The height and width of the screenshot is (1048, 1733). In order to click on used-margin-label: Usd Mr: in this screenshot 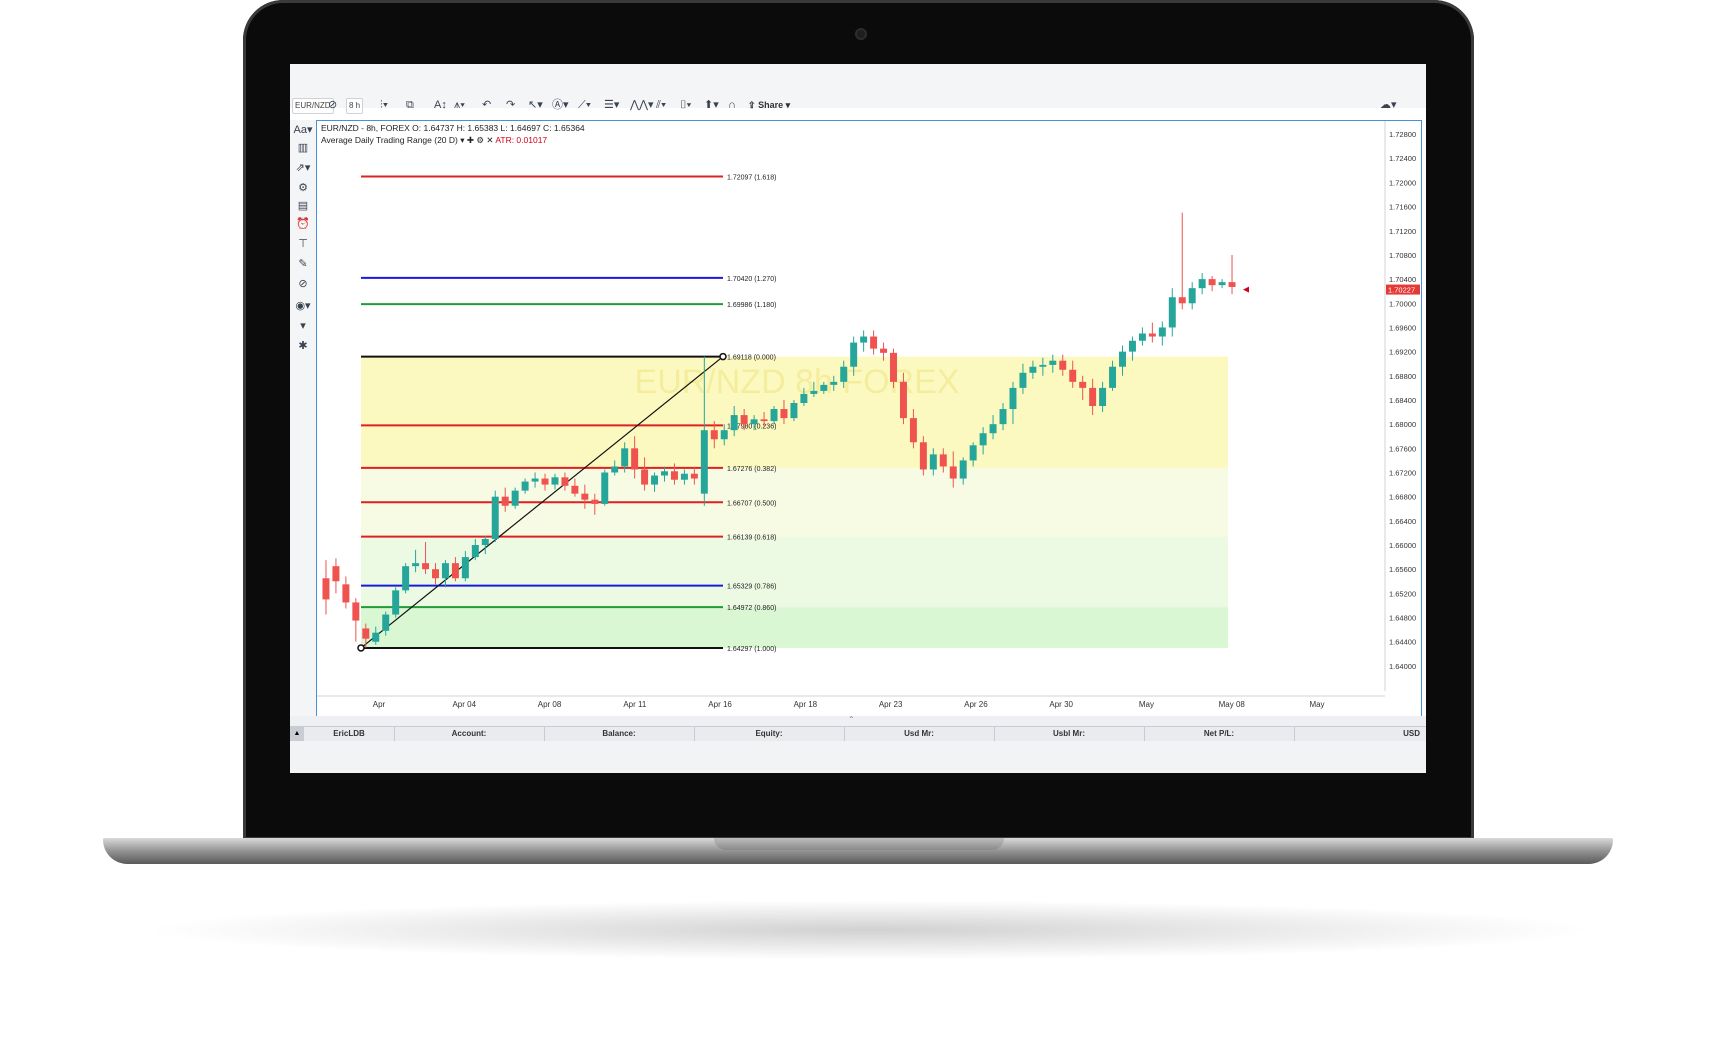, I will do `click(919, 734)`.